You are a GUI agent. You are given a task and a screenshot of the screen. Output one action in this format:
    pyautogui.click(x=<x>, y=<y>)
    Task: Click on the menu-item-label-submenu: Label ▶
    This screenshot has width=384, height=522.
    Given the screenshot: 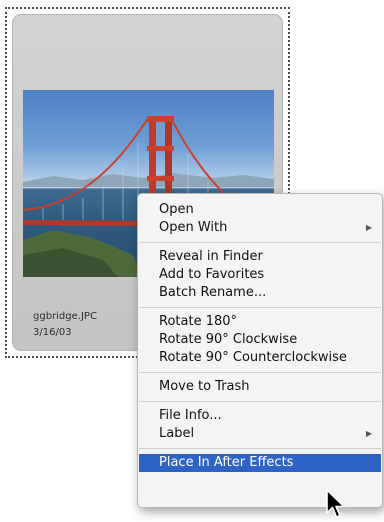 What is the action you would take?
    pyautogui.click(x=260, y=434)
    